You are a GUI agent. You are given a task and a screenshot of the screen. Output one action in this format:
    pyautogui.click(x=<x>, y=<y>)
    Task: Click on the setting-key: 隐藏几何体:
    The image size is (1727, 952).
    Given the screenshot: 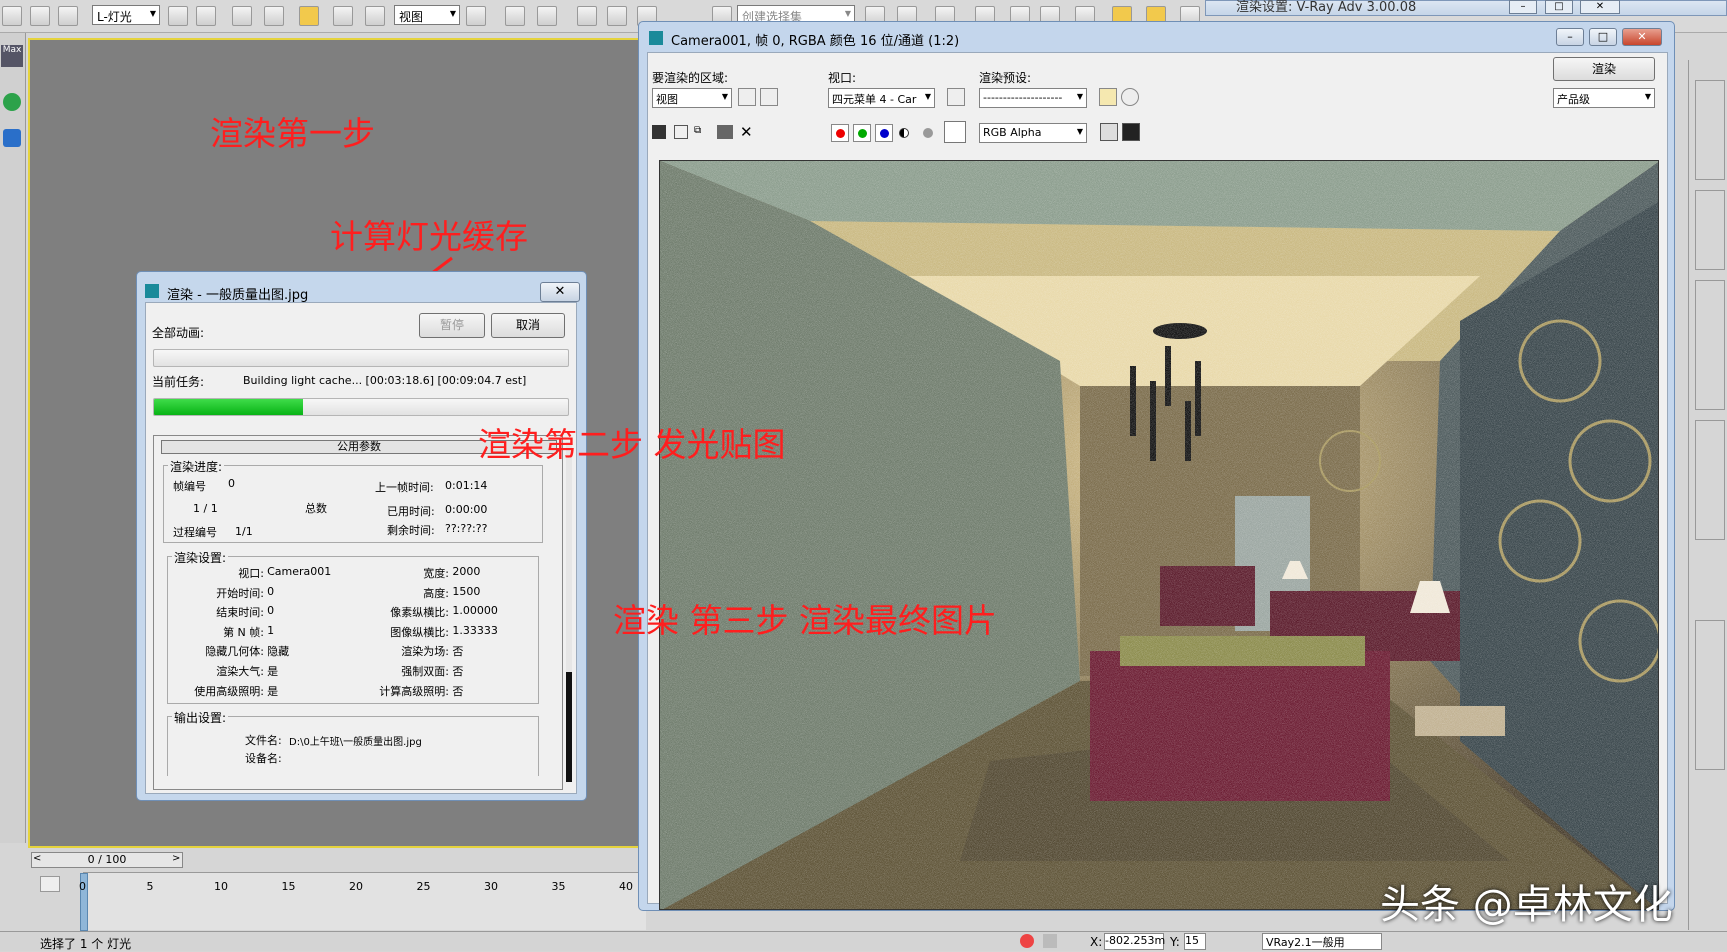 What is the action you would take?
    pyautogui.click(x=234, y=652)
    